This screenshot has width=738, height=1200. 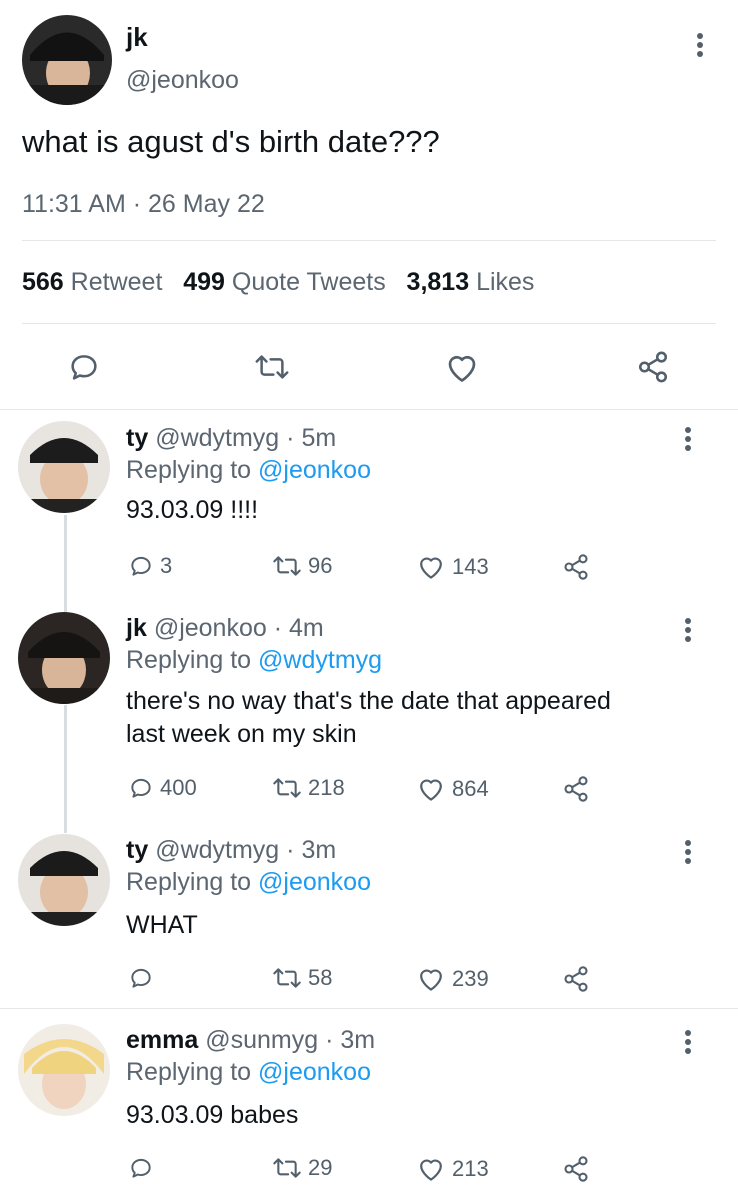 I want to click on like-action: 143, so click(x=452, y=566).